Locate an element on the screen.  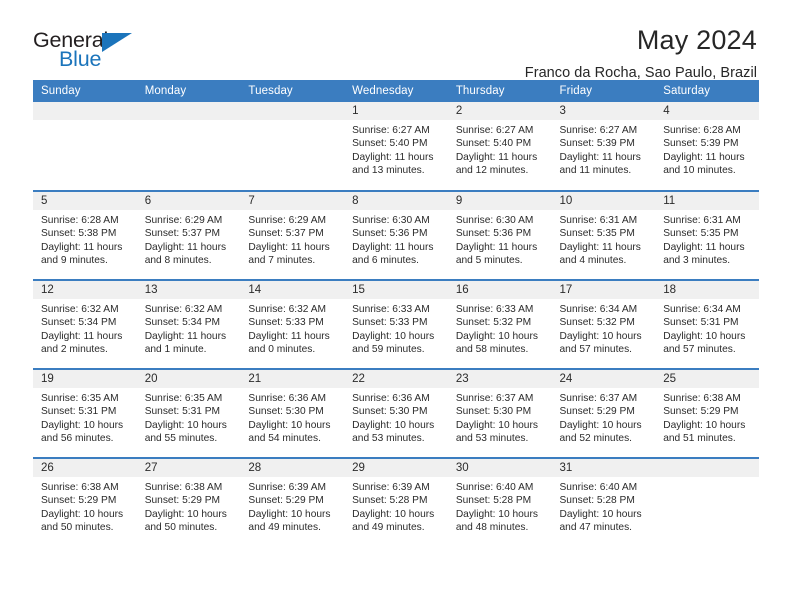
general-blue-logo: General Blue is located at coordinates (90, 50).